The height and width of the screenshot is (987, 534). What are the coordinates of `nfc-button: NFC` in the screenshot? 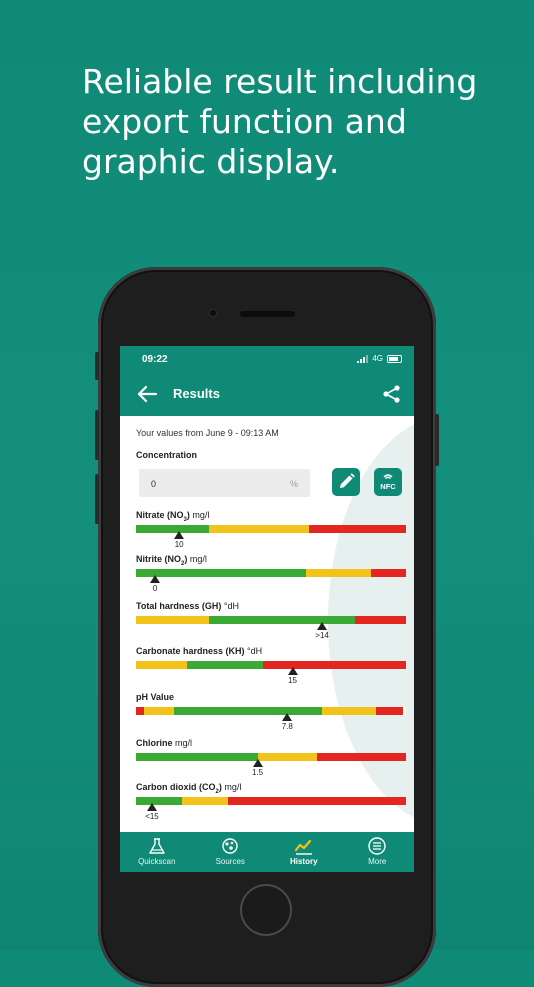 It's located at (388, 482).